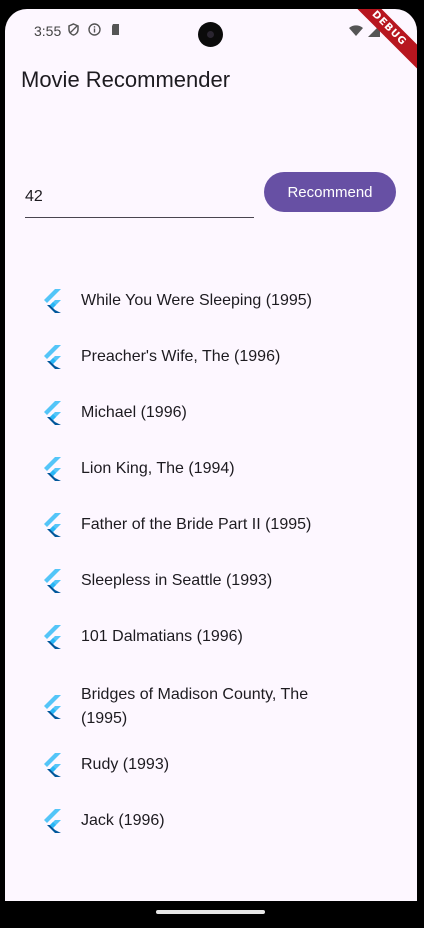  What do you see at coordinates (356, 33) in the screenshot?
I see `wifi-icon` at bounding box center [356, 33].